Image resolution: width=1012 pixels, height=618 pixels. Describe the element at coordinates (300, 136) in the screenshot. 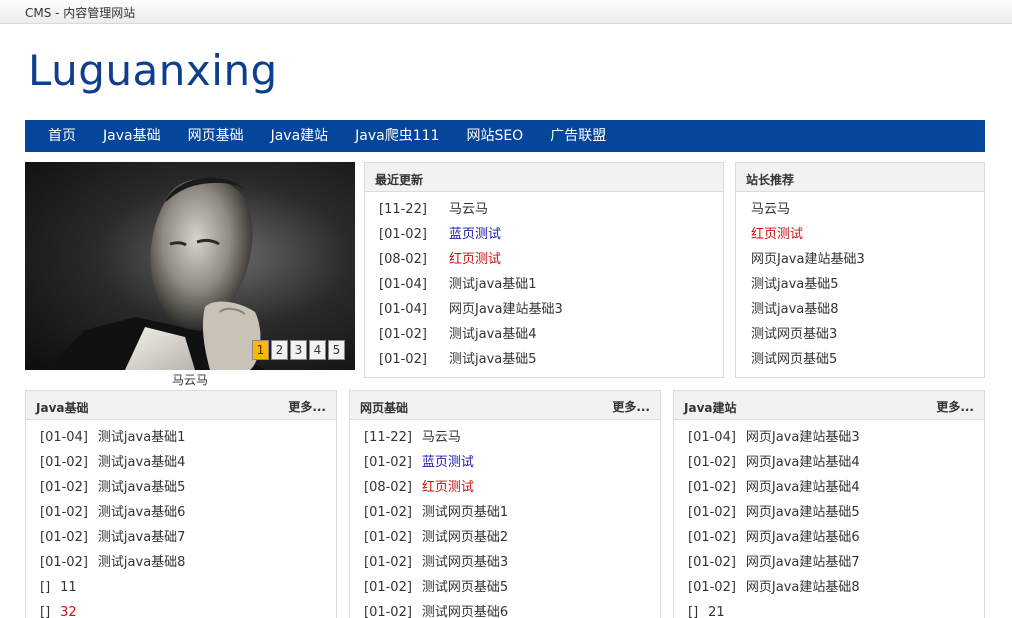

I see `nav-item-java-site: Java建站` at that location.